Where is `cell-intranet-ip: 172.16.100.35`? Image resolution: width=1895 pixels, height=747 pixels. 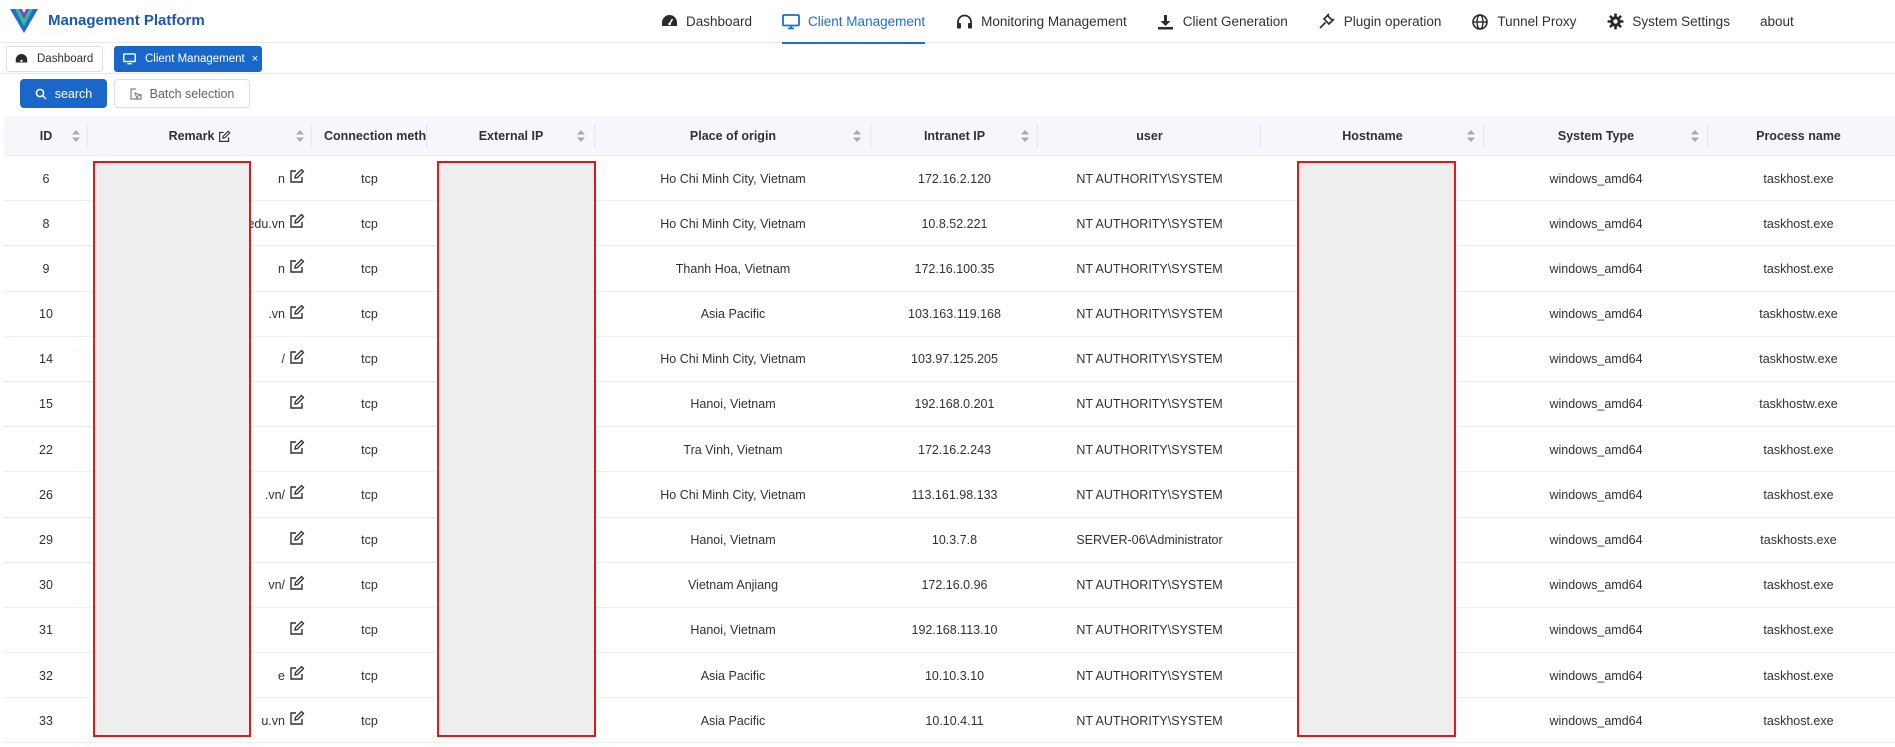
cell-intranet-ip: 172.16.100.35 is located at coordinates (954, 268).